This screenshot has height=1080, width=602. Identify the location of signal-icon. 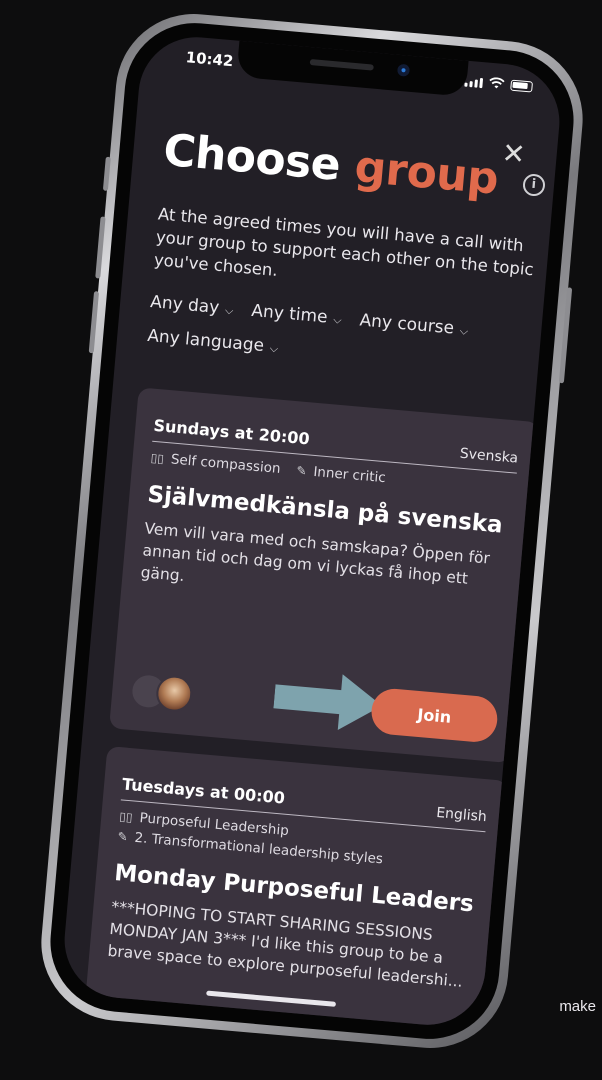
(474, 83).